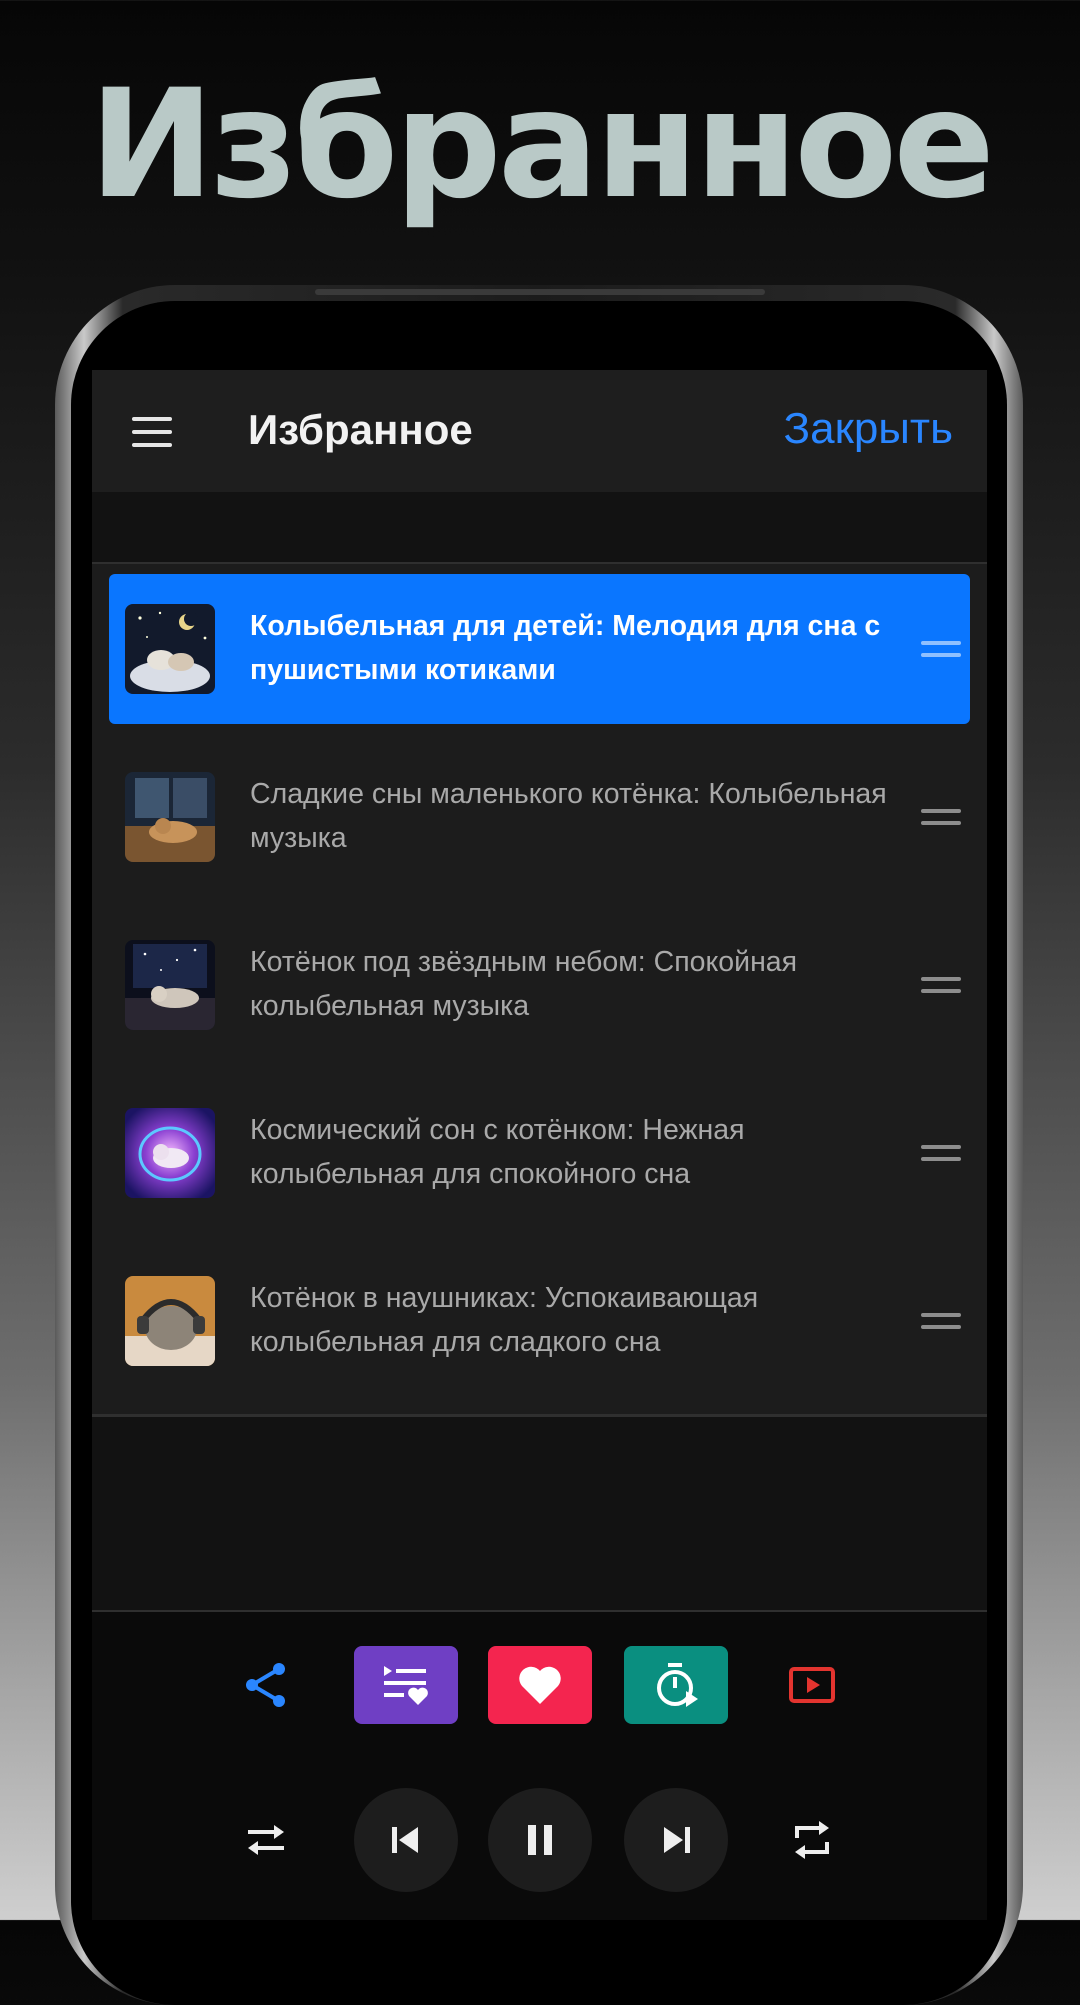 The height and width of the screenshot is (2005, 1080). I want to click on shuffle-icon, so click(266, 1840).